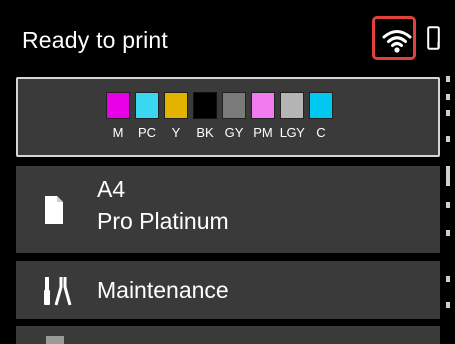 This screenshot has height=344, width=455. What do you see at coordinates (163, 290) in the screenshot?
I see `maintenance-label: Maintenance` at bounding box center [163, 290].